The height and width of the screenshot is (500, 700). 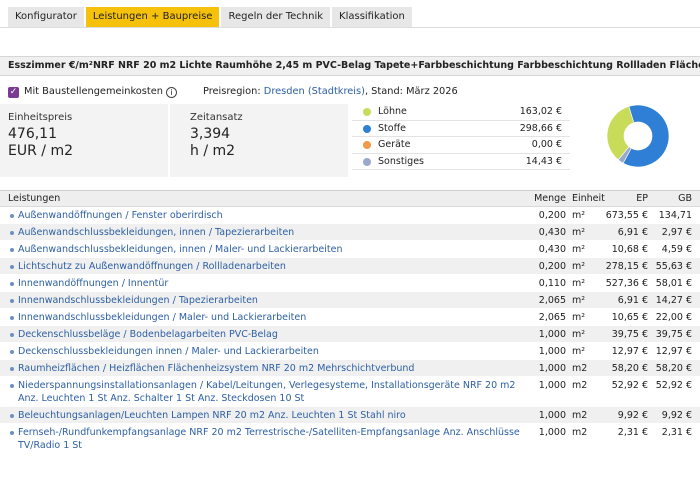 What do you see at coordinates (625, 198) in the screenshot?
I see `header-ep: EP` at bounding box center [625, 198].